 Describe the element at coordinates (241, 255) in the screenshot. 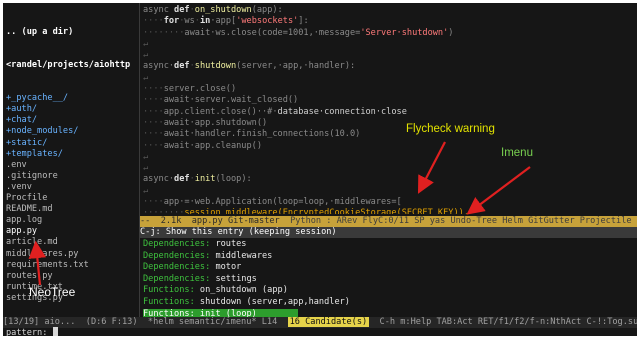

I see `candidate-value: middlewares` at that location.